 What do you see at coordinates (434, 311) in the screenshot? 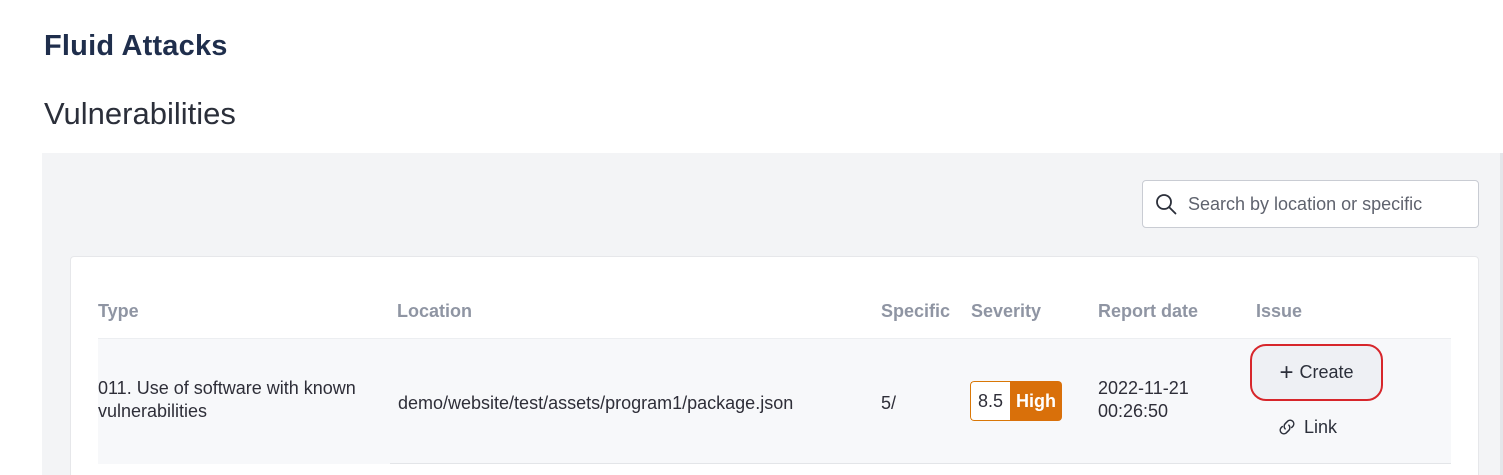
I see `column-header-location: Location` at bounding box center [434, 311].